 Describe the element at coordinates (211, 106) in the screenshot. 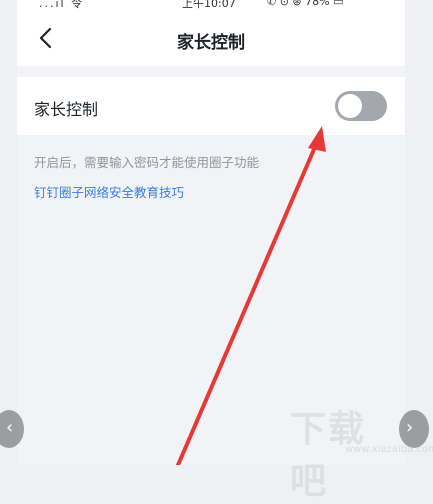

I see `parental-control-row: 家长控制` at that location.